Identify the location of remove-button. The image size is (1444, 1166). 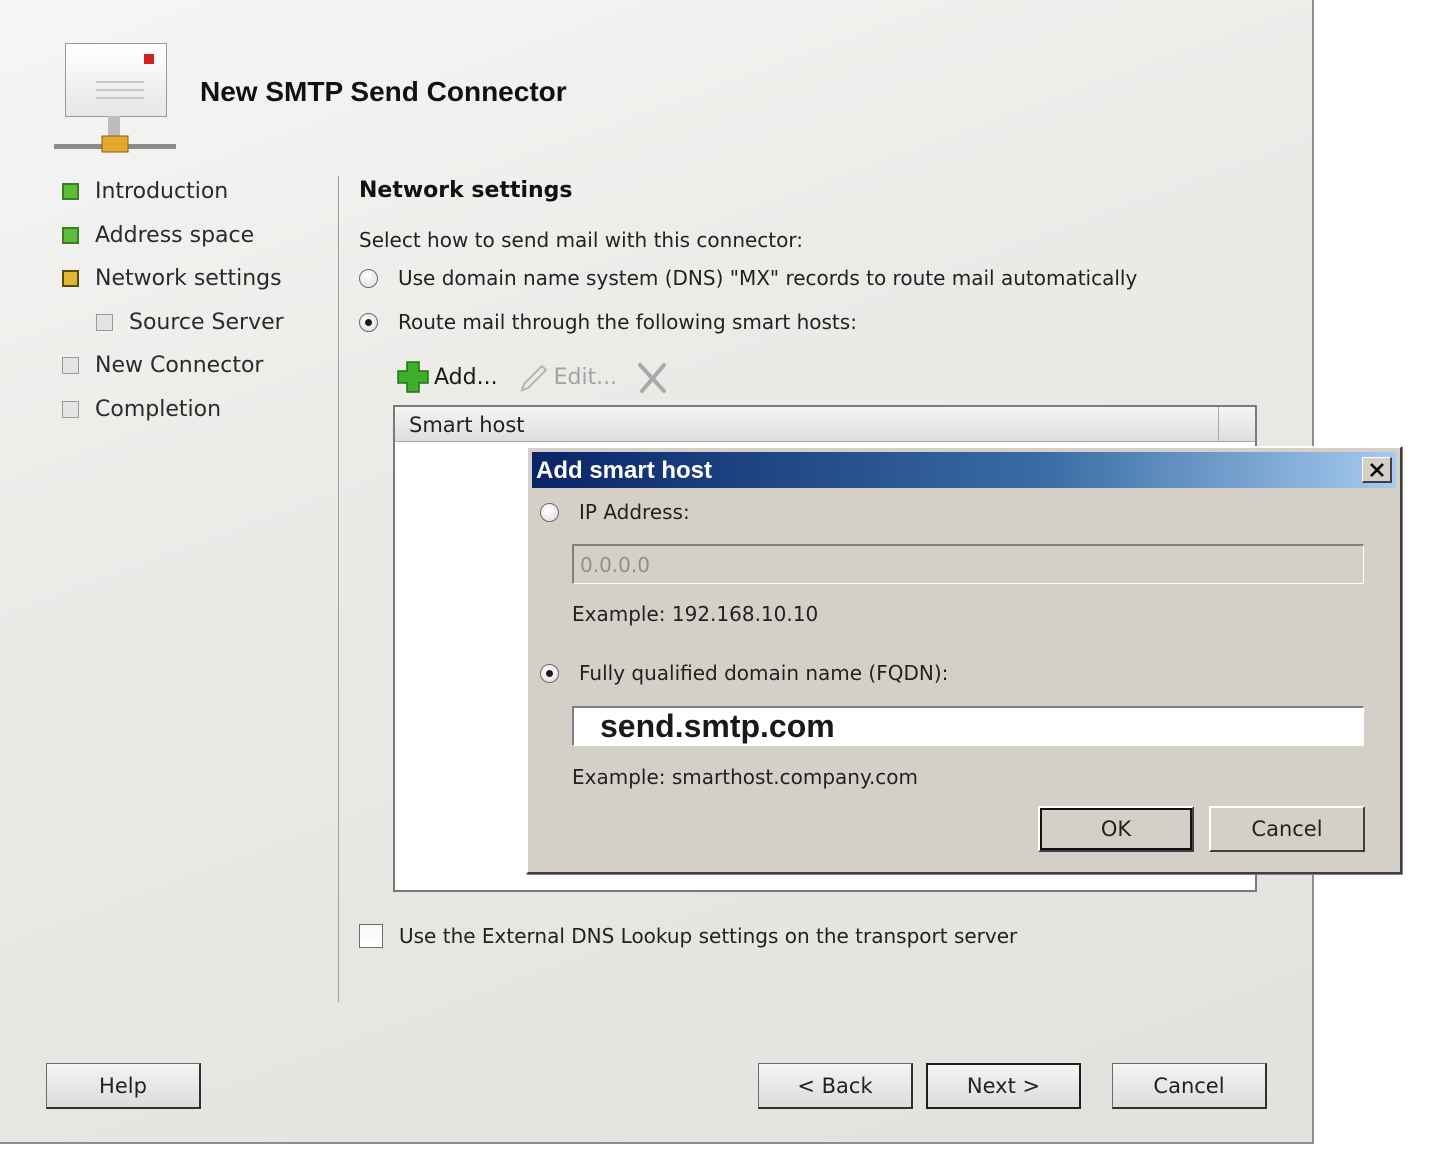
(654, 377).